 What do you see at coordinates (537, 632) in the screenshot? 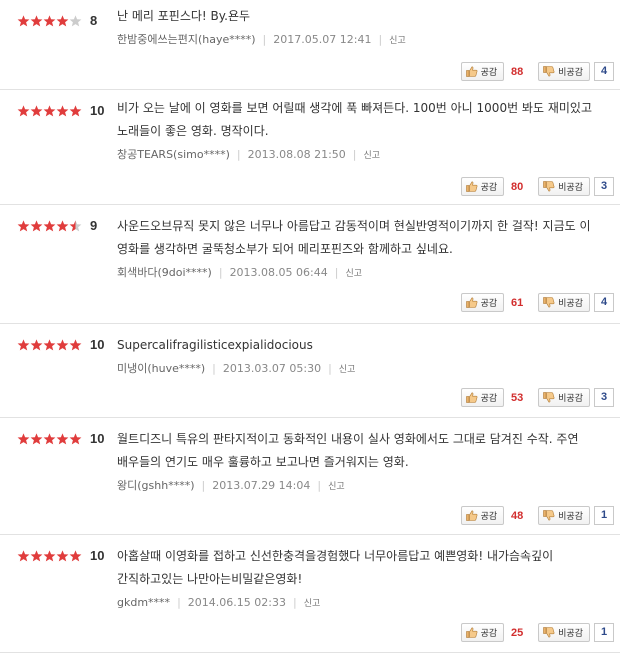
I see `vote-controls: 공감 25 비공감 1` at bounding box center [537, 632].